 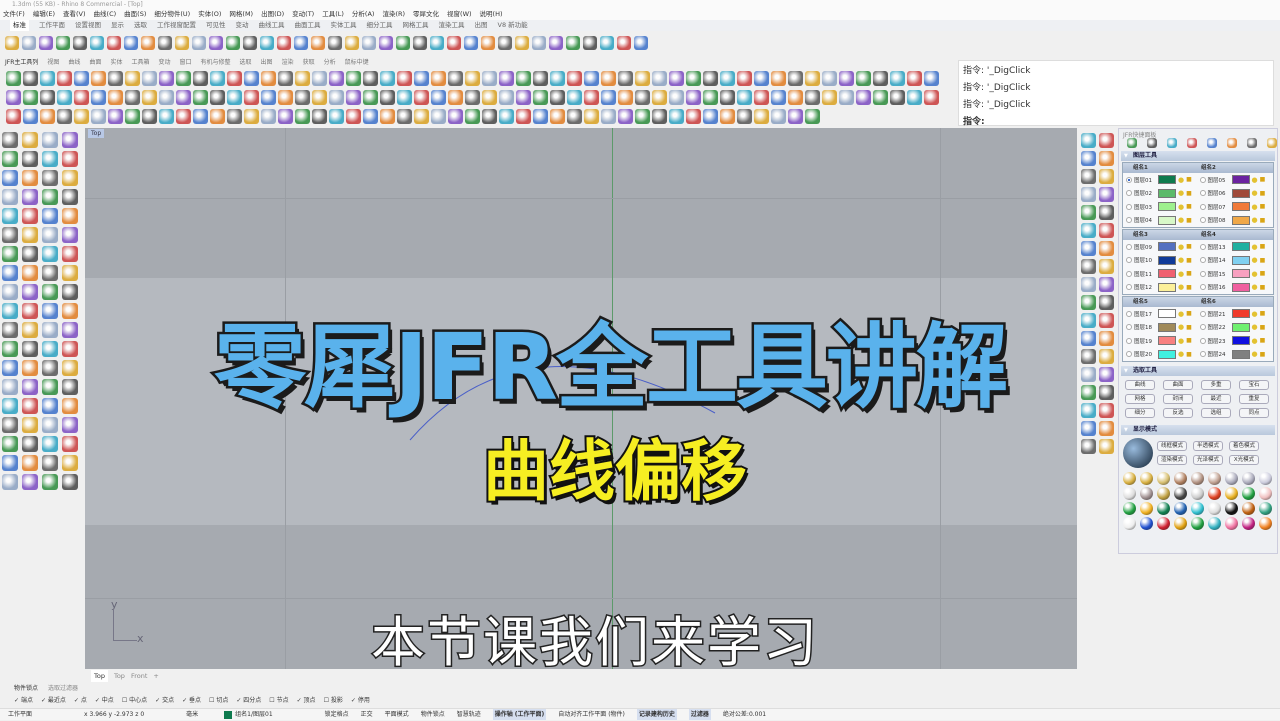 What do you see at coordinates (333, 700) in the screenshot?
I see `osnap-option: ☐ 投影` at bounding box center [333, 700].